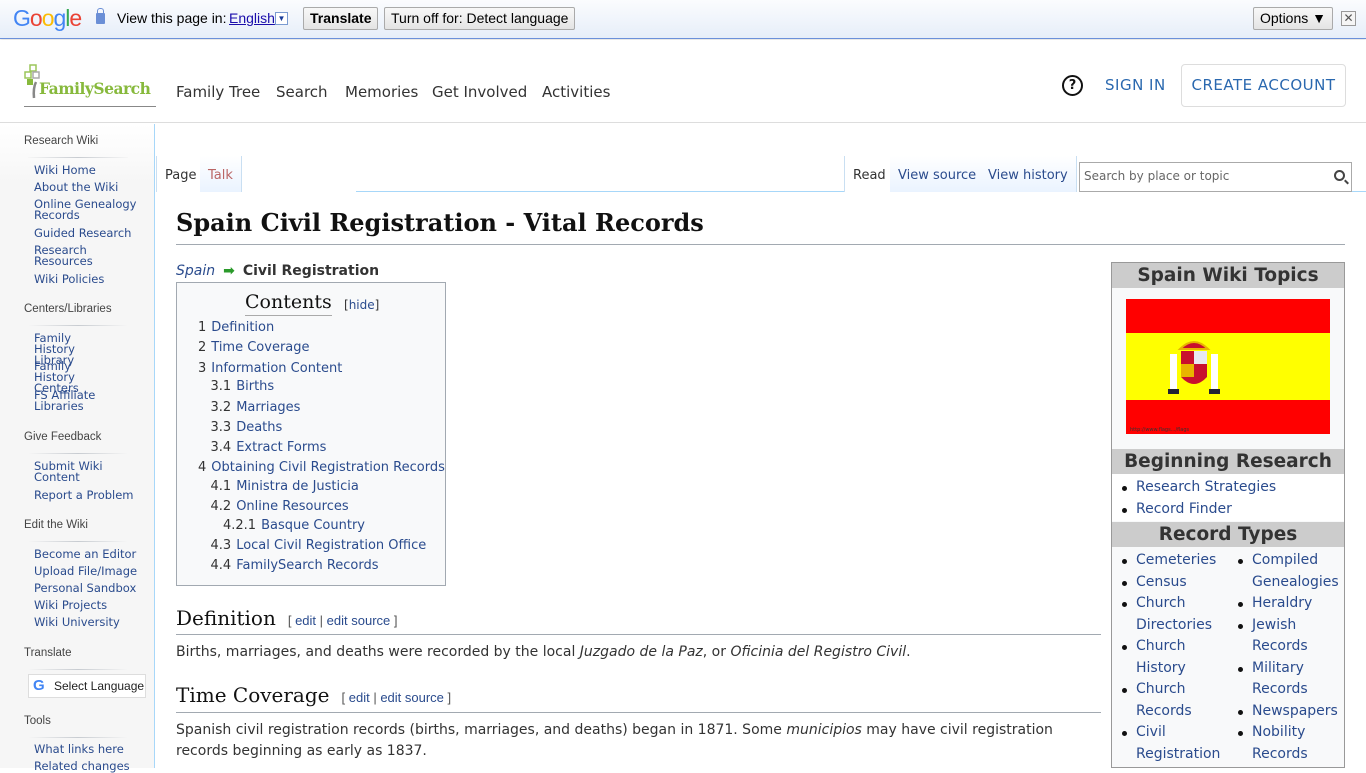 This screenshot has height=773, width=1366. What do you see at coordinates (87, 686) in the screenshot?
I see `select-language-dropdown: G Select Language` at bounding box center [87, 686].